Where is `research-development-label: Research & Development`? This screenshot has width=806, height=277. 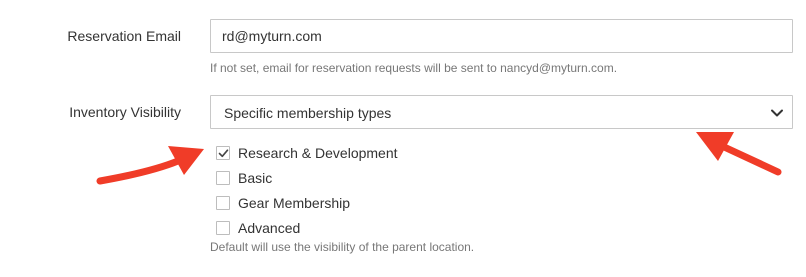
research-development-label: Research & Development is located at coordinates (318, 152).